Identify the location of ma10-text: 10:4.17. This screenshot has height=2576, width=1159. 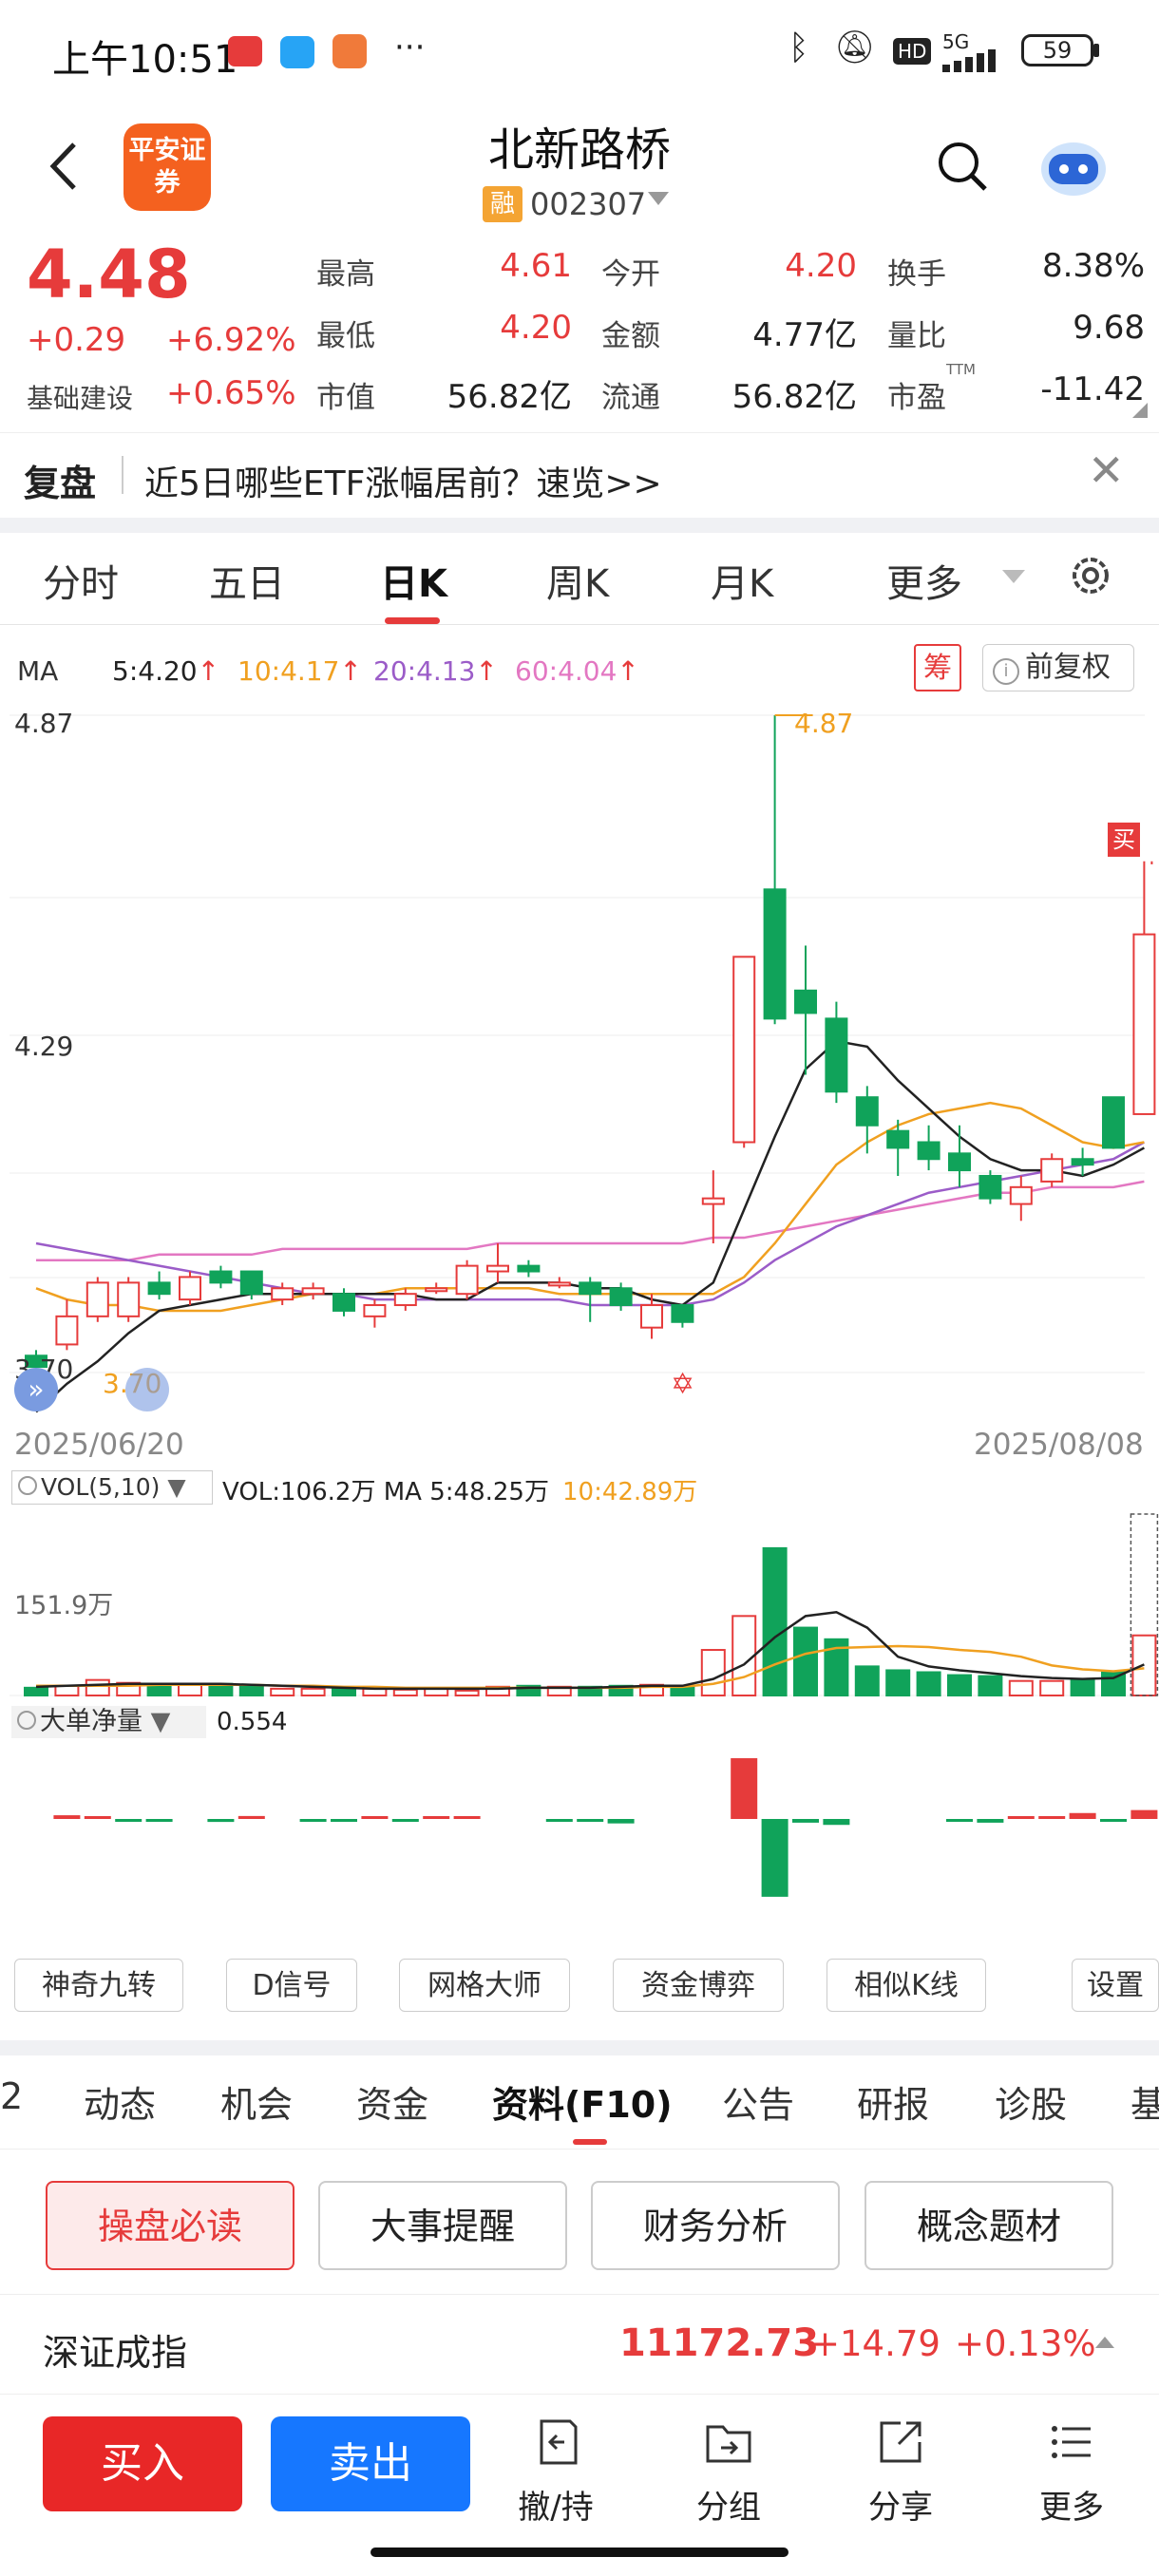
(289, 671).